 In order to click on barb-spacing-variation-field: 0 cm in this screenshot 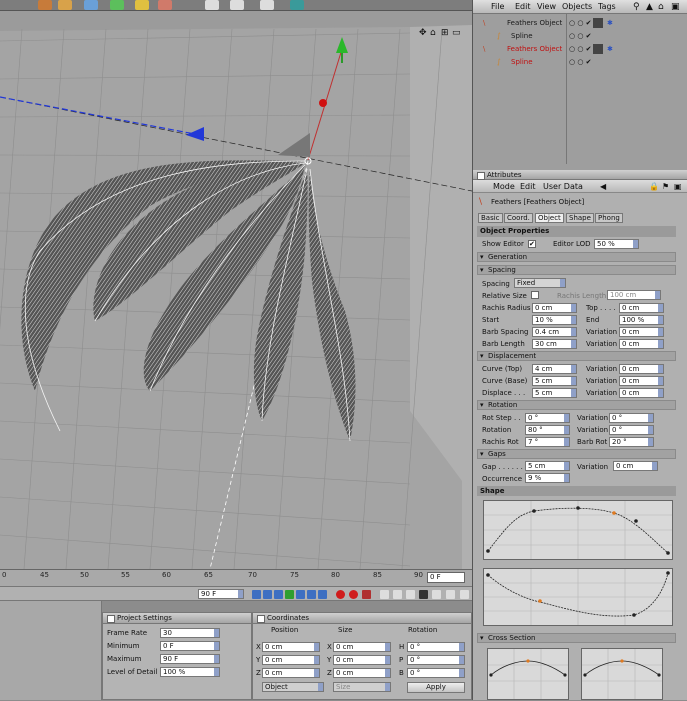, I will do `click(641, 332)`.